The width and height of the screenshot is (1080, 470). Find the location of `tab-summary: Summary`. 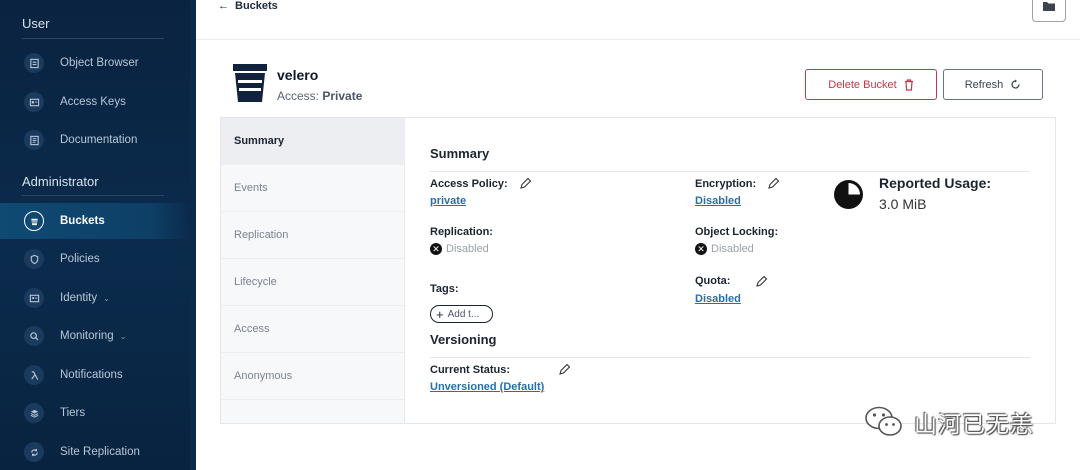

tab-summary: Summary is located at coordinates (313, 141).